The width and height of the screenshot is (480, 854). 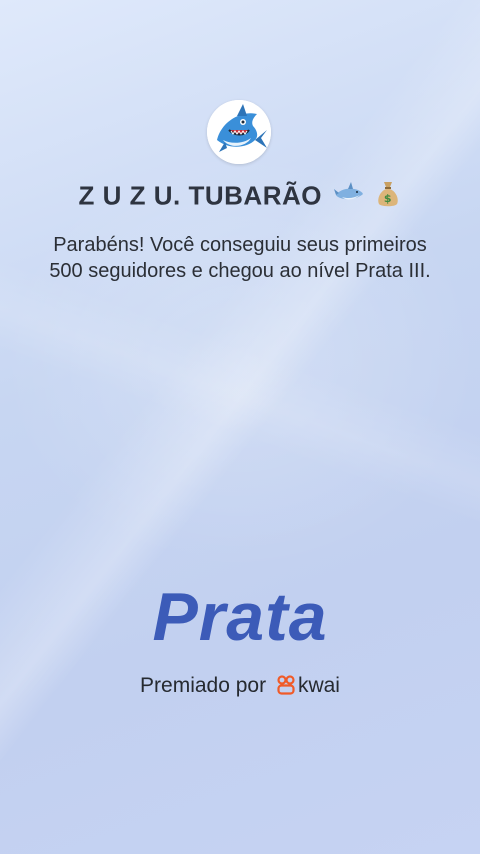 I want to click on kwai-brand-text: kwai, so click(x=318, y=685).